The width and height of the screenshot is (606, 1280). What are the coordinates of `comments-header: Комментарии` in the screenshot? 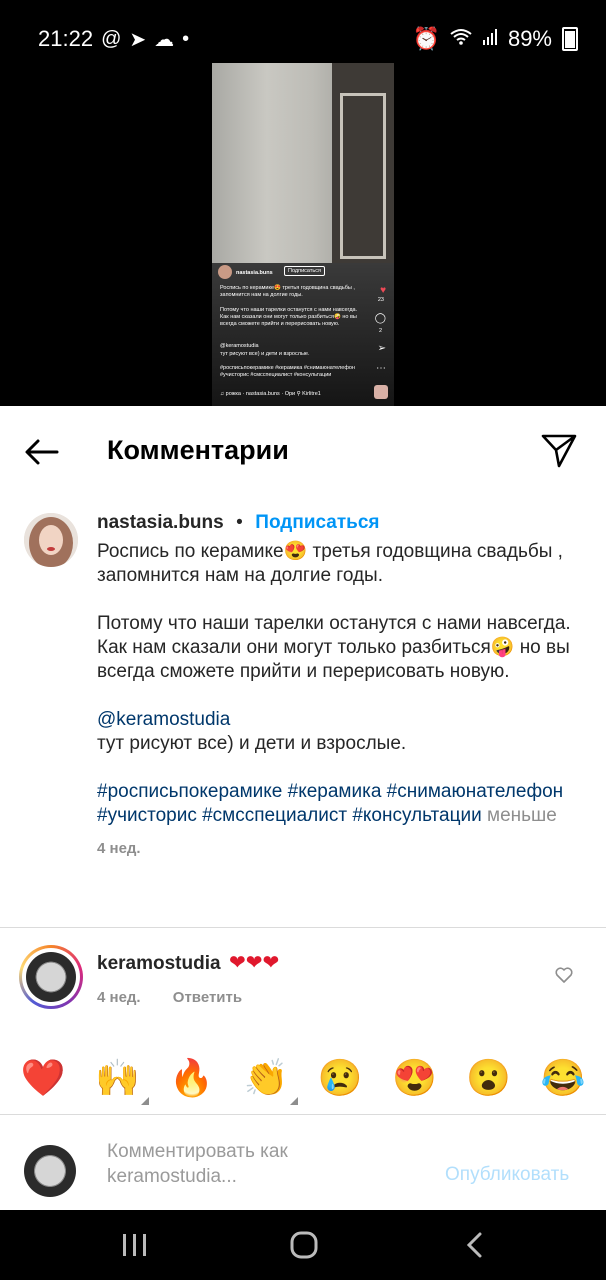 It's located at (303, 451).